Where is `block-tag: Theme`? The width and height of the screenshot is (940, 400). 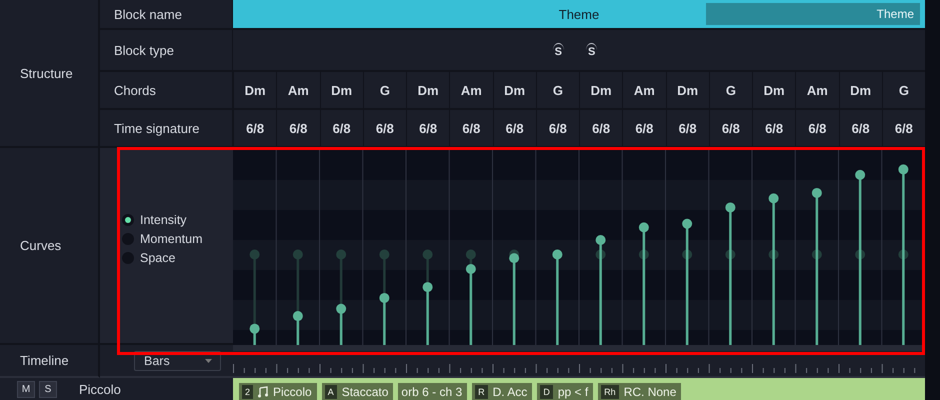 block-tag: Theme is located at coordinates (813, 14).